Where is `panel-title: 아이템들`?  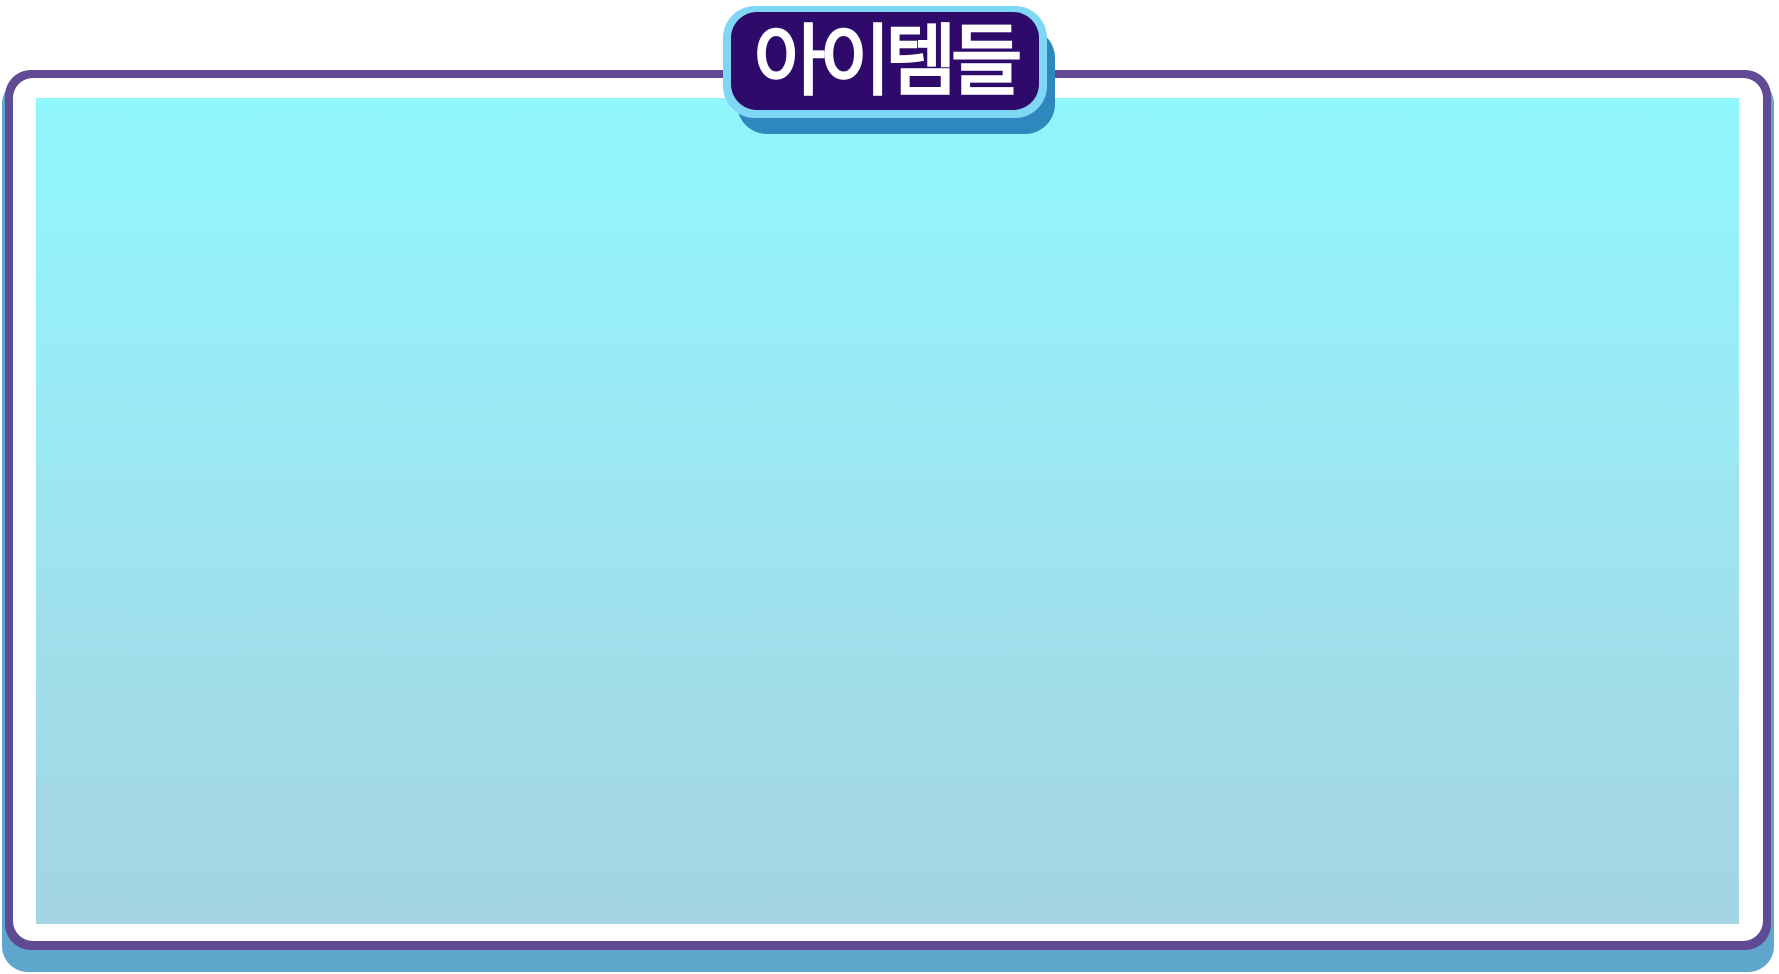 panel-title: 아이템들 is located at coordinates (887, 62).